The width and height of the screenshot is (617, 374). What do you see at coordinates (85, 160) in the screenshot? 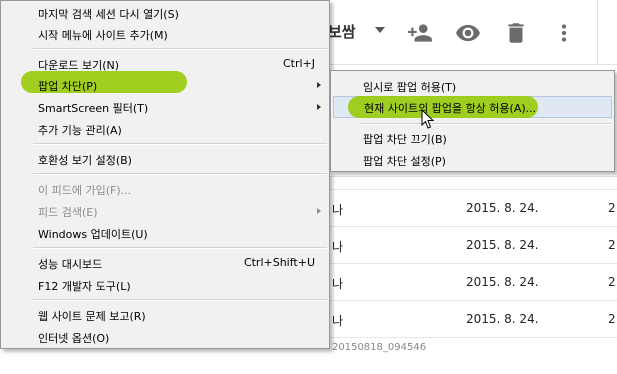
I see `menu-item-label: 호환성 보기 설정(B)` at bounding box center [85, 160].